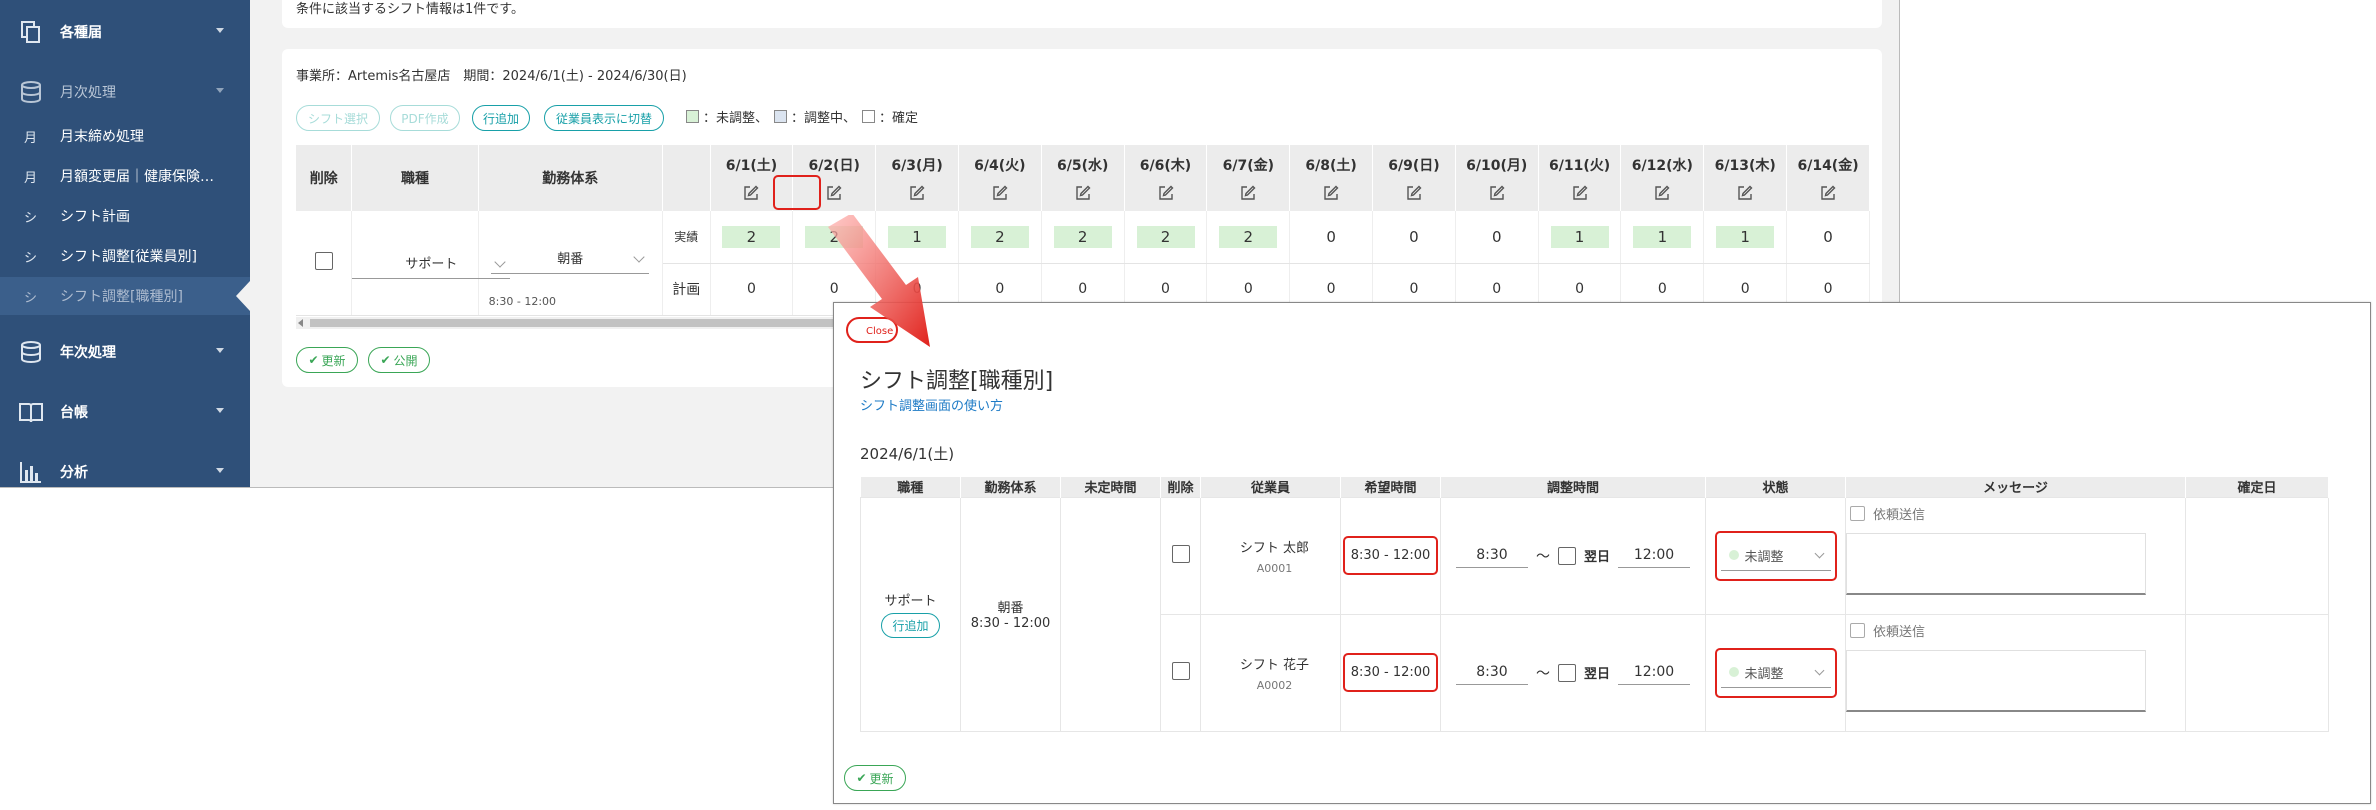  Describe the element at coordinates (125, 216) in the screenshot. I see `sidebar-item-shift-plan: シ シフト計画` at that location.